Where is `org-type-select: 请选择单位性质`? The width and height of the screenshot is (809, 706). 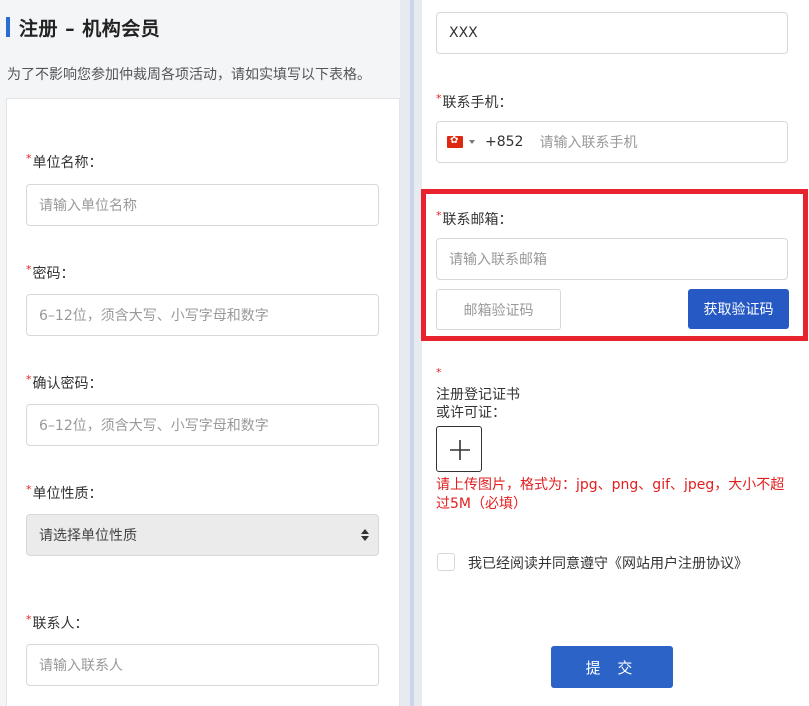 org-type-select: 请选择单位性质 is located at coordinates (202, 535).